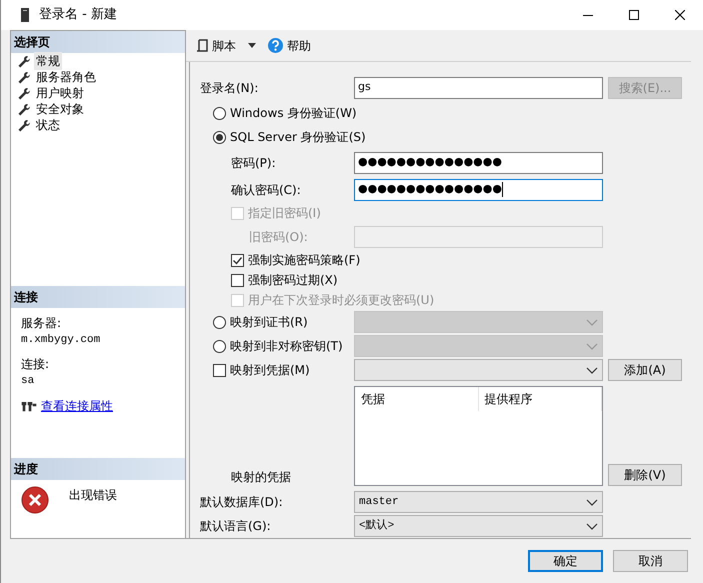  What do you see at coordinates (275, 45) in the screenshot?
I see `help-icon` at bounding box center [275, 45].